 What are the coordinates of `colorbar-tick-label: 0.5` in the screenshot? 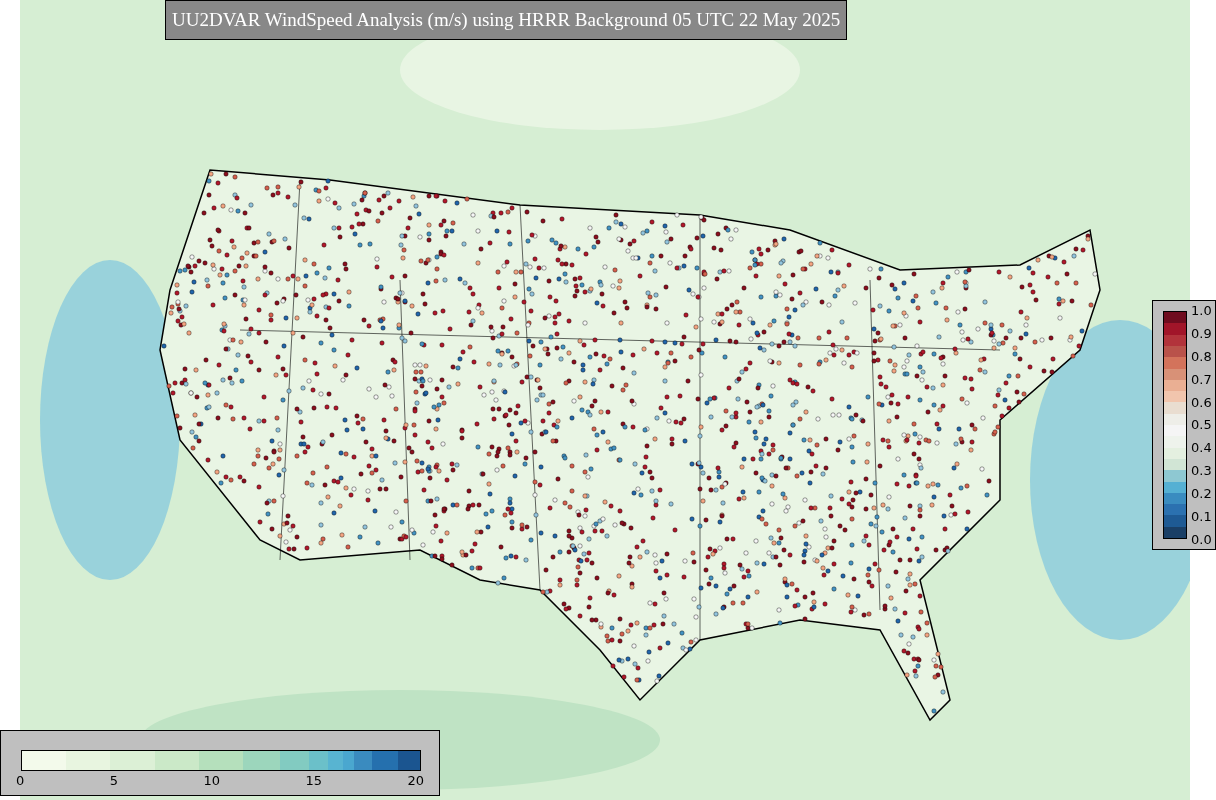 It's located at (1201, 425).